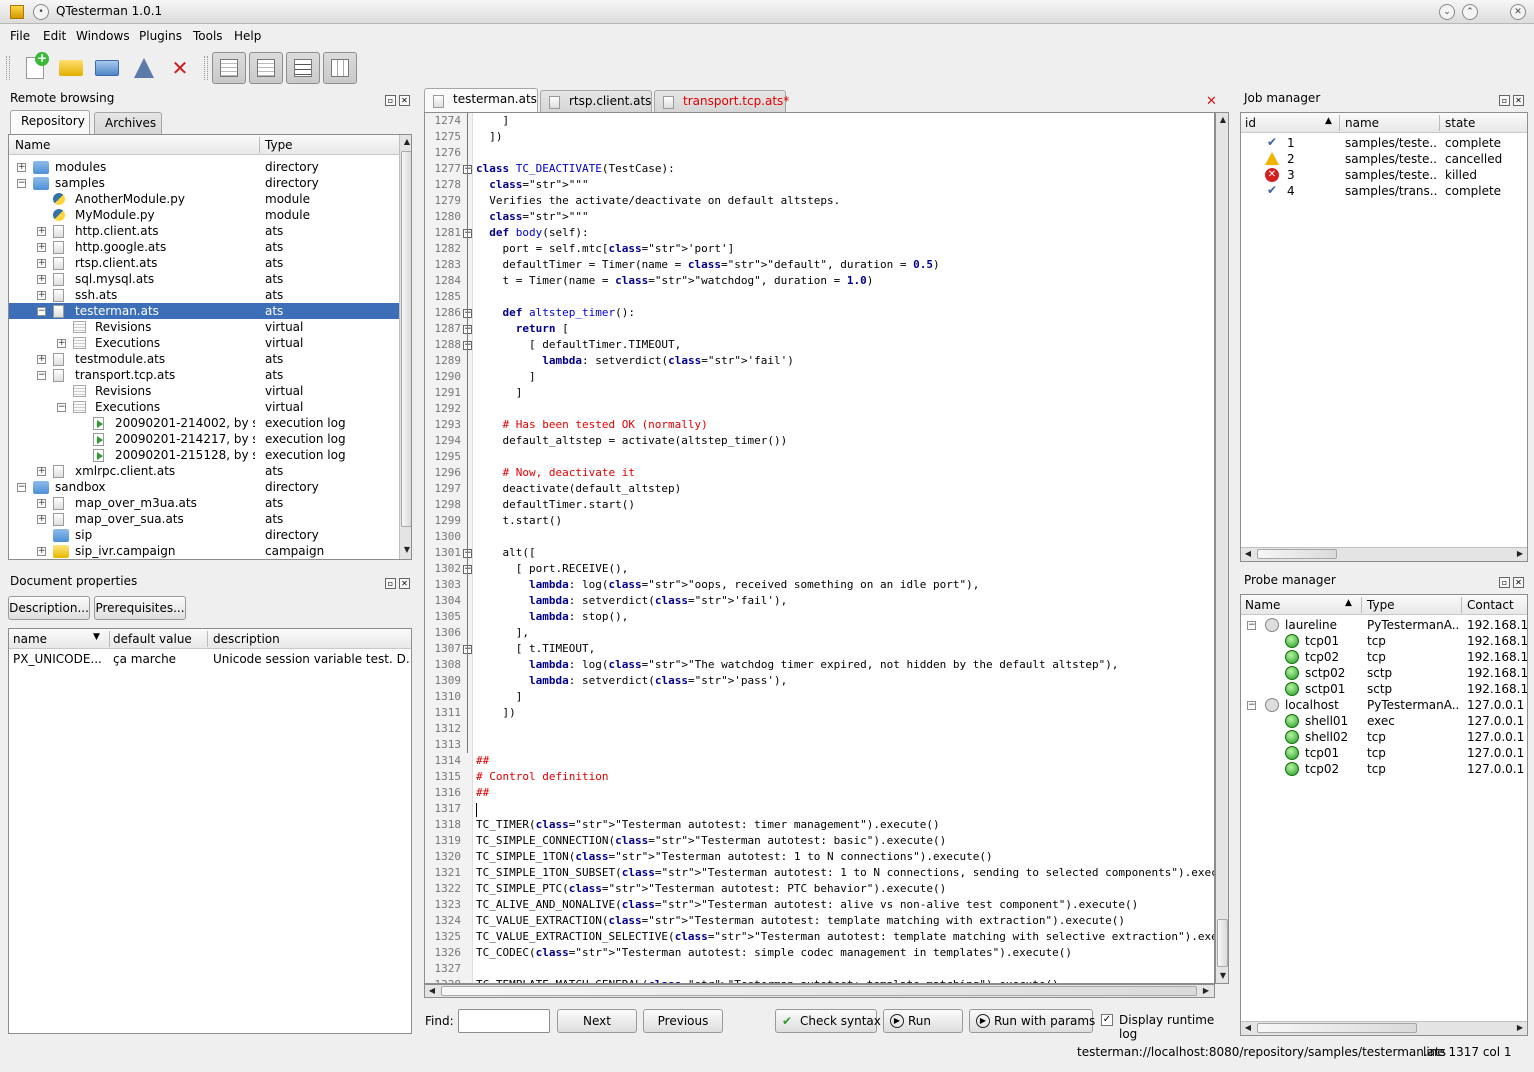 The image size is (1534, 1072). What do you see at coordinates (204, 311) in the screenshot?
I see `tree-row: − testerman.ats ats` at bounding box center [204, 311].